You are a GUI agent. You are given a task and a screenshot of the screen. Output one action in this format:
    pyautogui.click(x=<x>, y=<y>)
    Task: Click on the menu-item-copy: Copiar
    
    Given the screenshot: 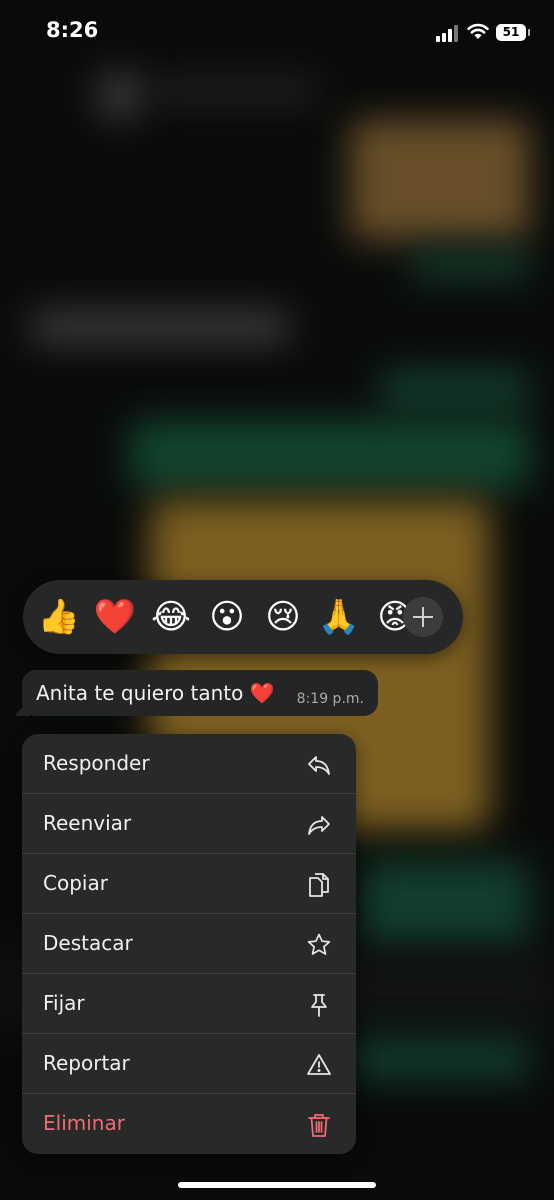 What is the action you would take?
    pyautogui.click(x=189, y=884)
    